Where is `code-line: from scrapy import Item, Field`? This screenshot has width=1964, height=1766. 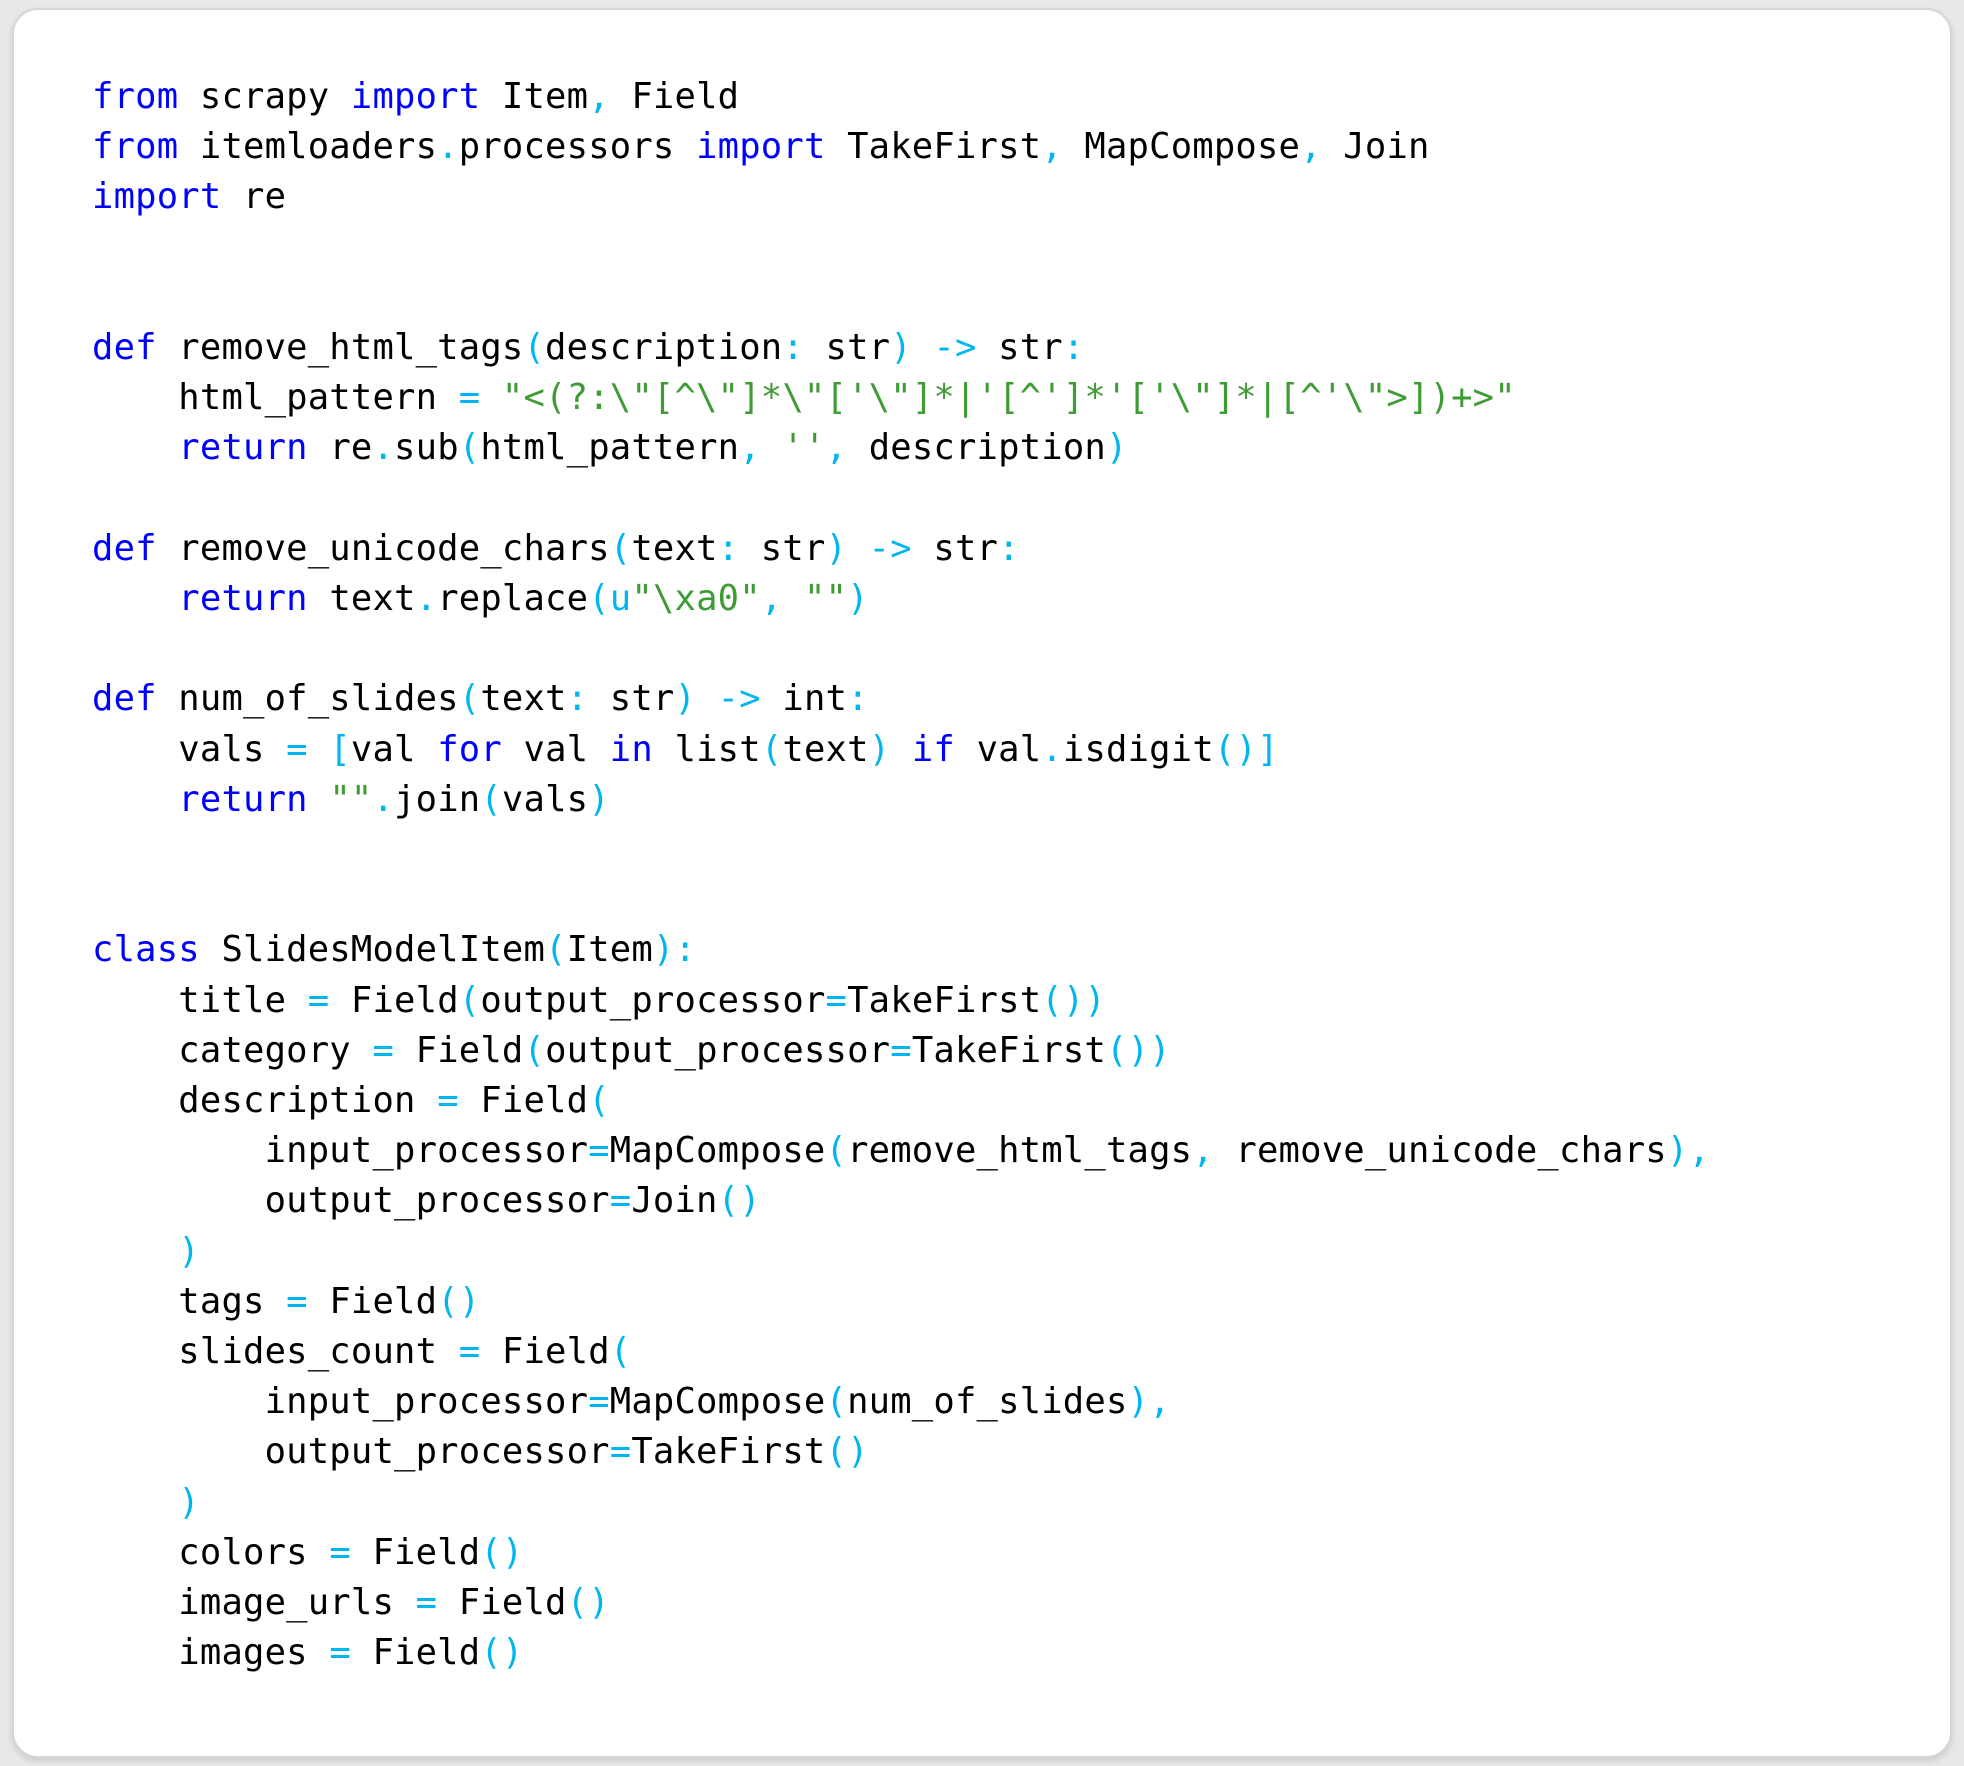
code-line: from scrapy import Item, Field is located at coordinates (416, 96).